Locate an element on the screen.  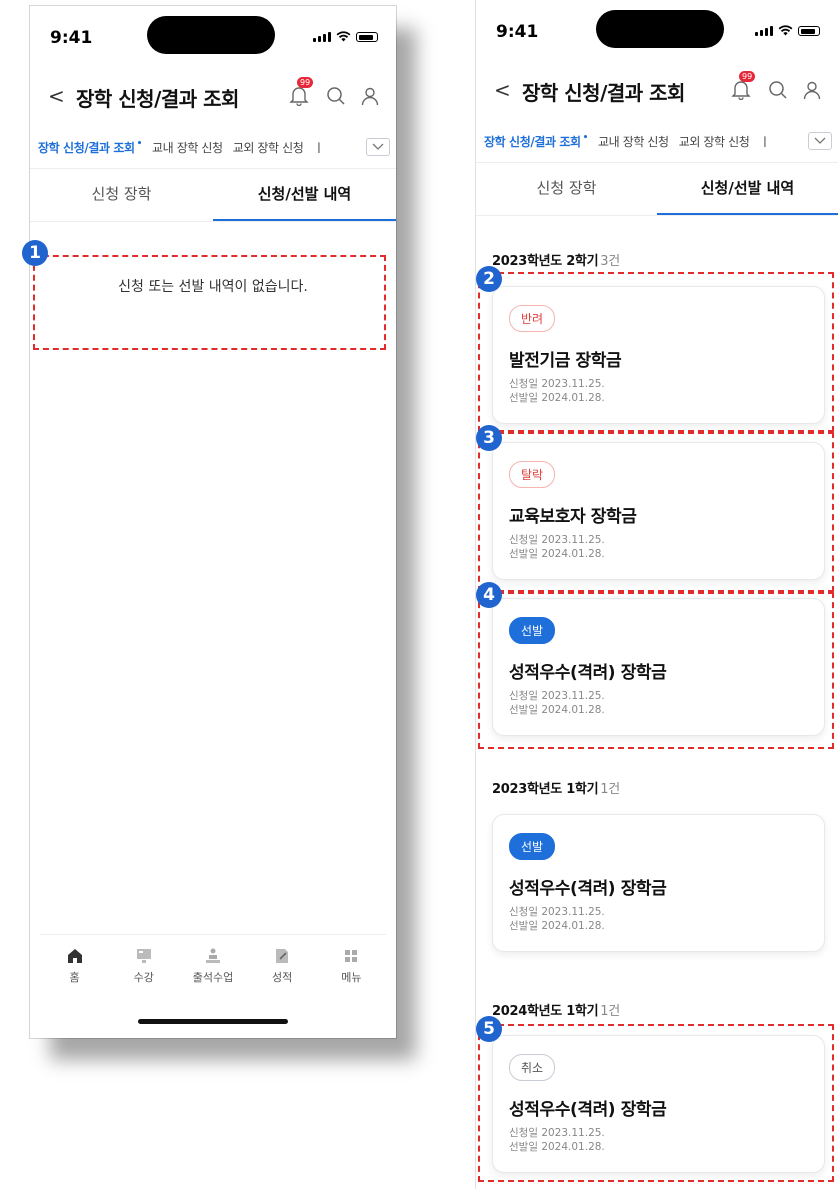
step-marker-4: 4 is located at coordinates (489, 595).